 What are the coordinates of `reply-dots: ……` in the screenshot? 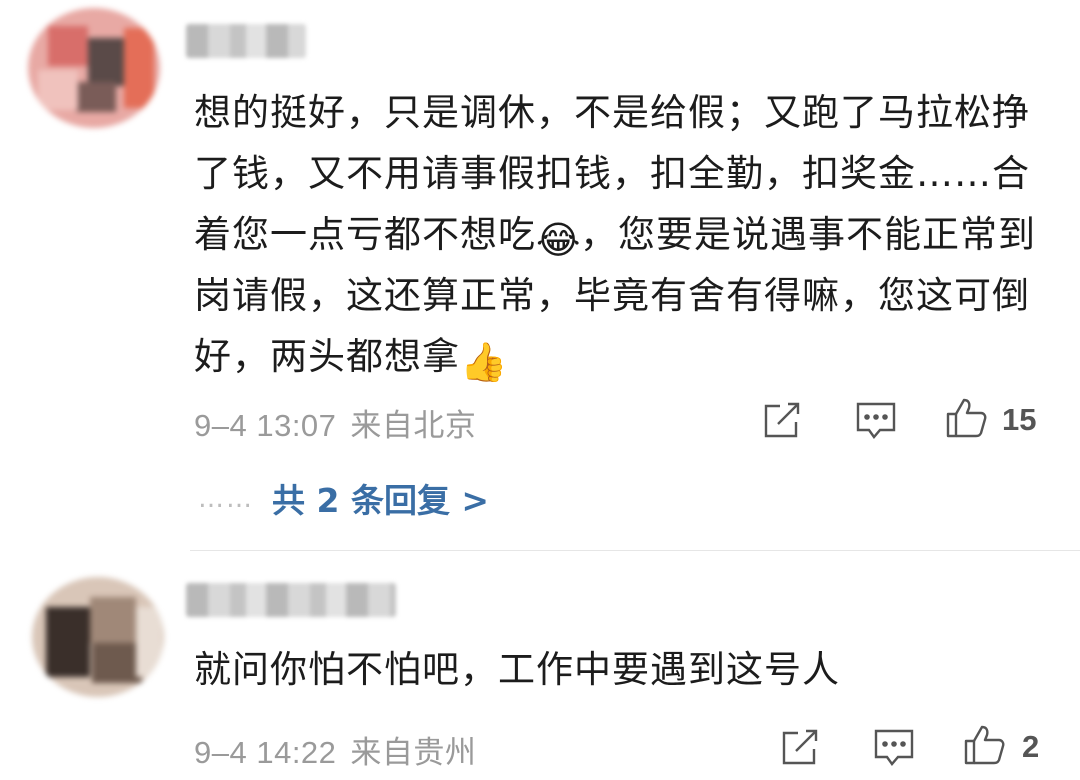 It's located at (226, 499).